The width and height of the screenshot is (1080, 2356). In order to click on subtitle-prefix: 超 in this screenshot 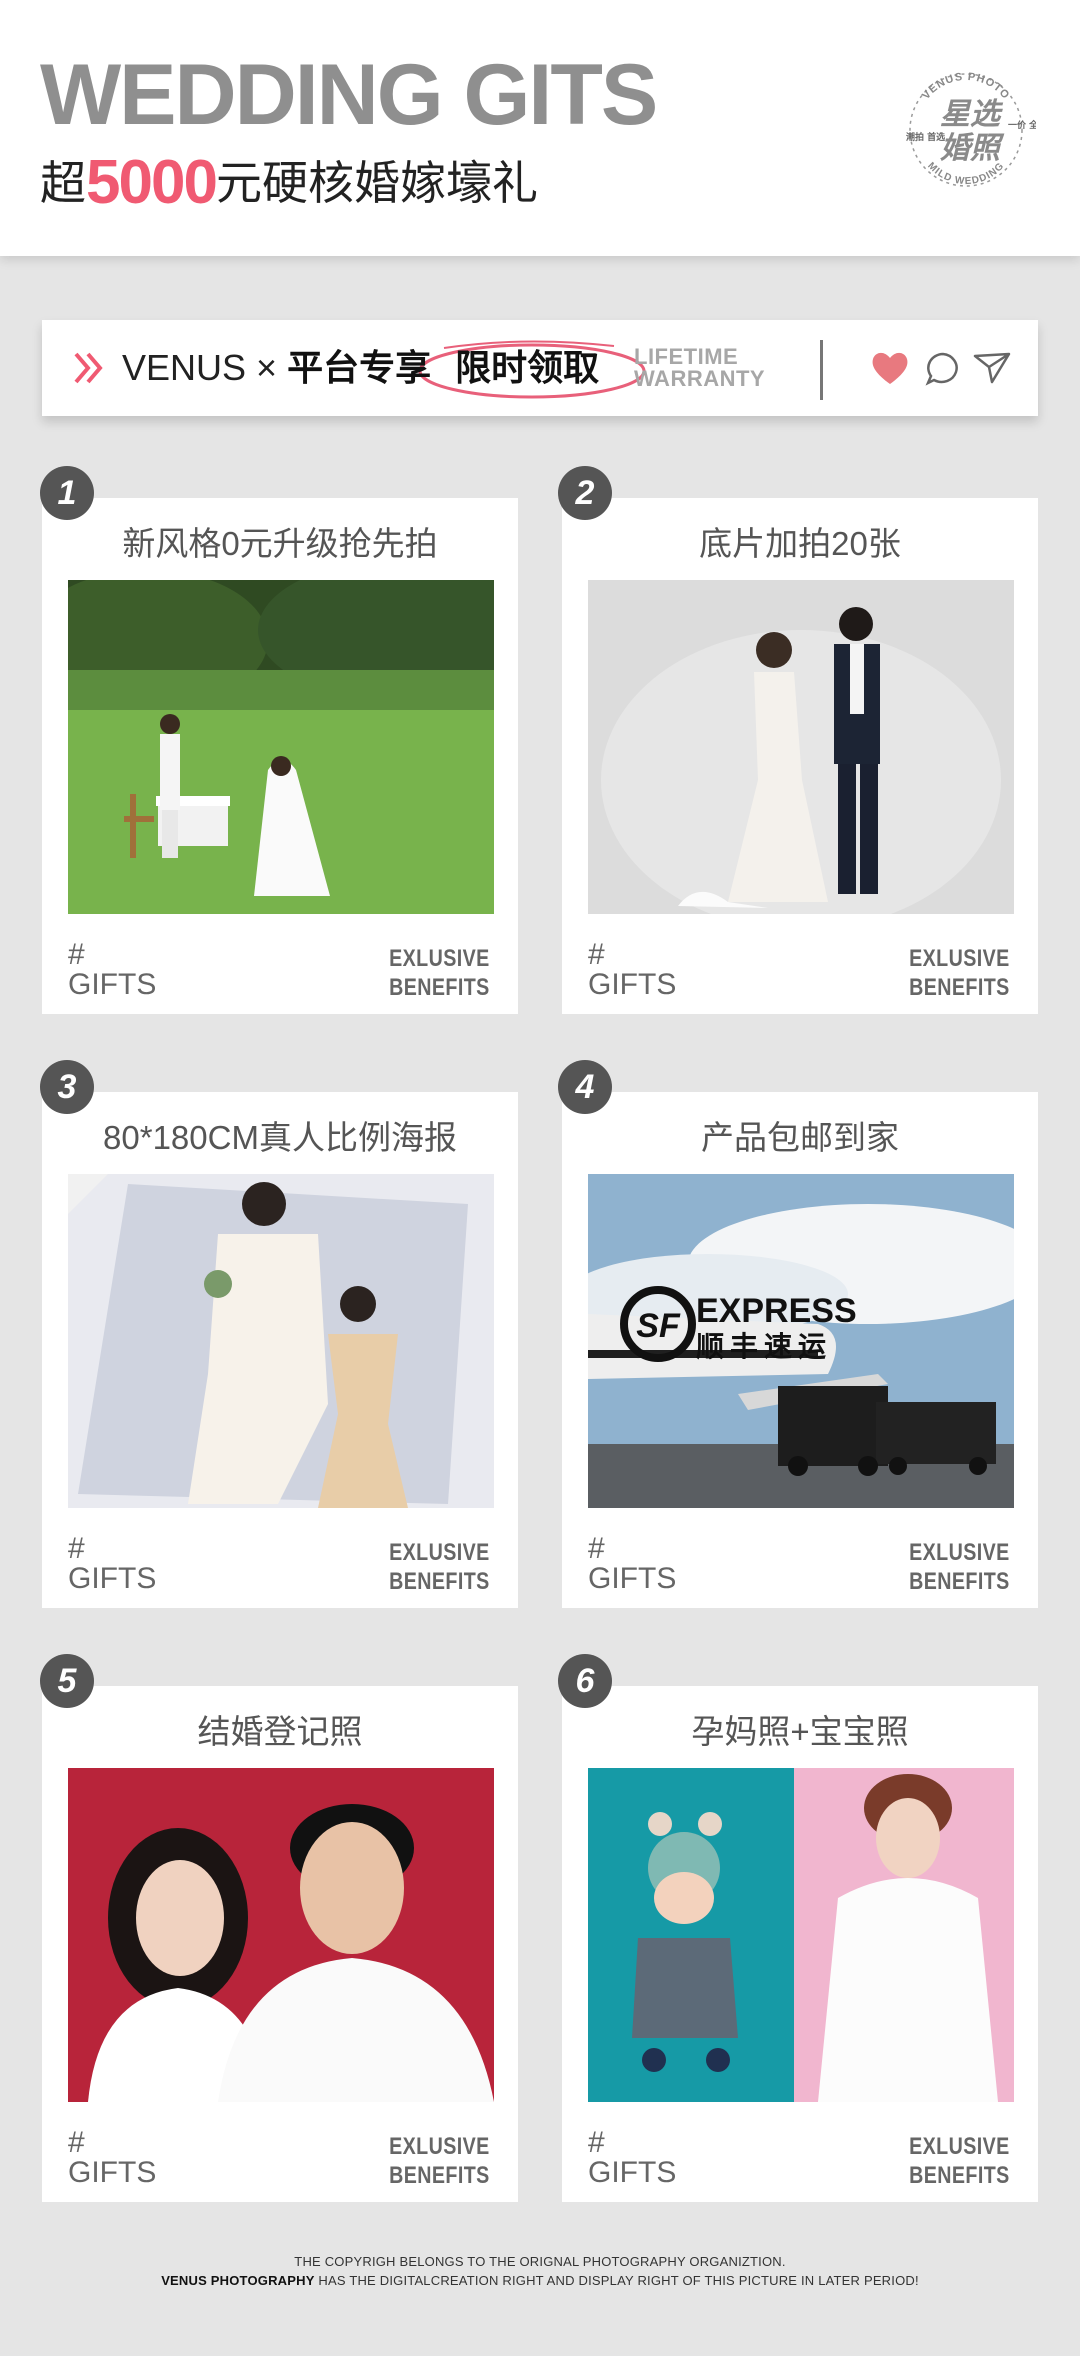, I will do `click(63, 183)`.